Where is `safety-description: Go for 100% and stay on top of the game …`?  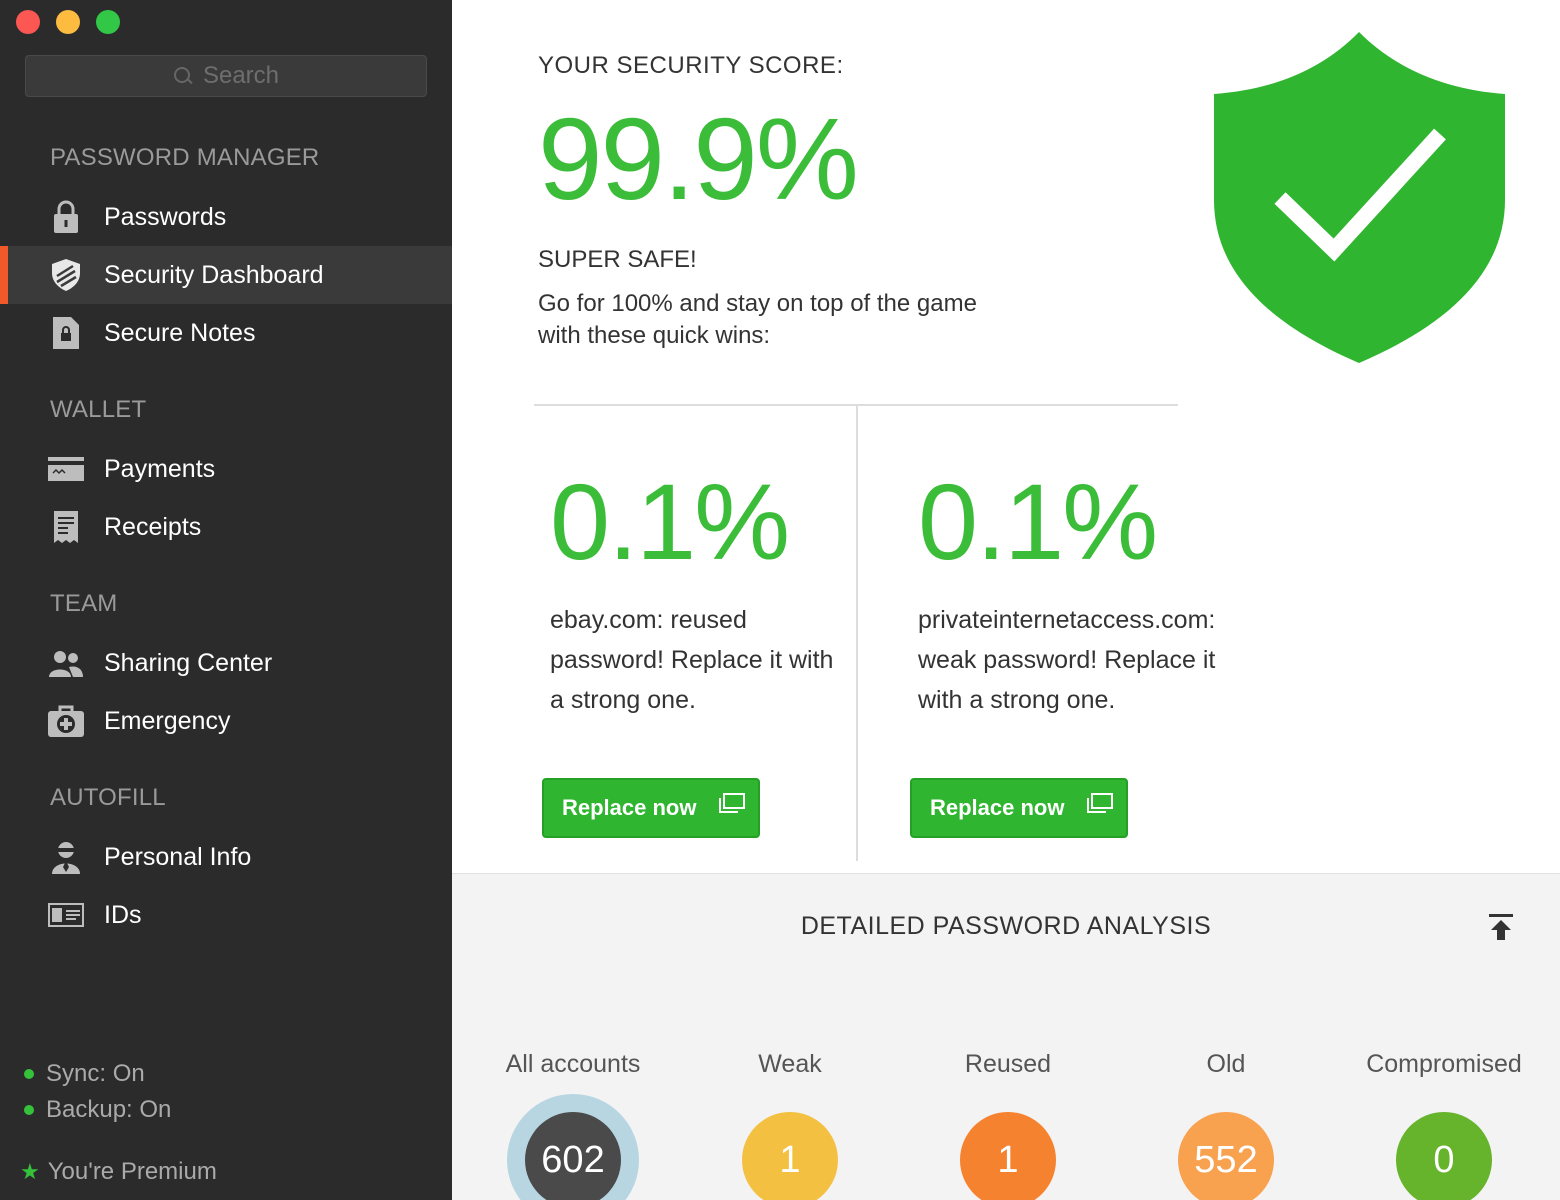
safety-description: Go for 100% and stay on top of the game … is located at coordinates (757, 319).